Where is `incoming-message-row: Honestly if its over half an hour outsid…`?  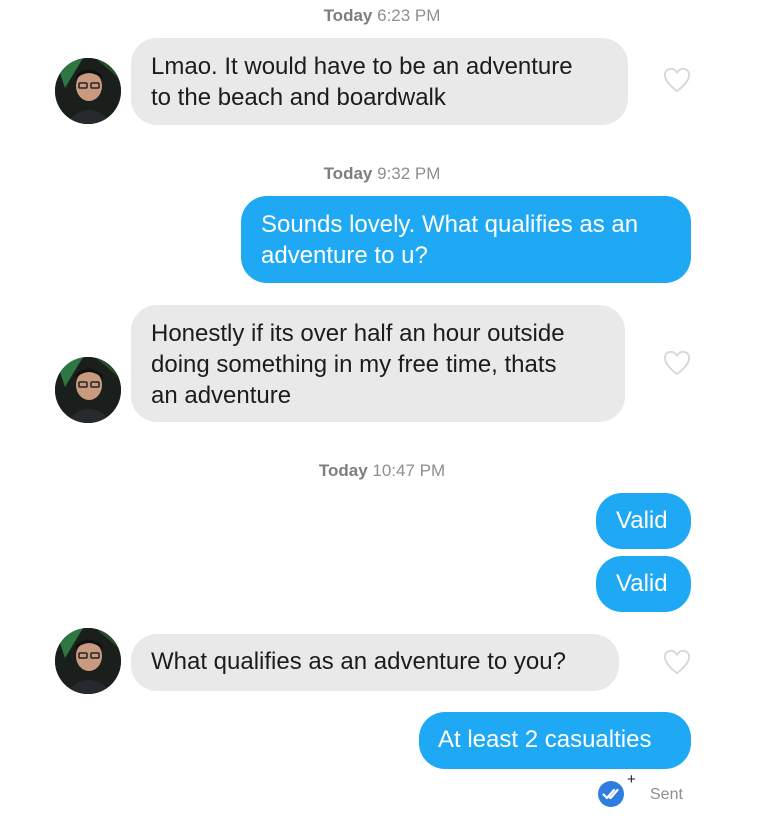
incoming-message-row: Honestly if its over half an hour outsid… is located at coordinates (382, 364).